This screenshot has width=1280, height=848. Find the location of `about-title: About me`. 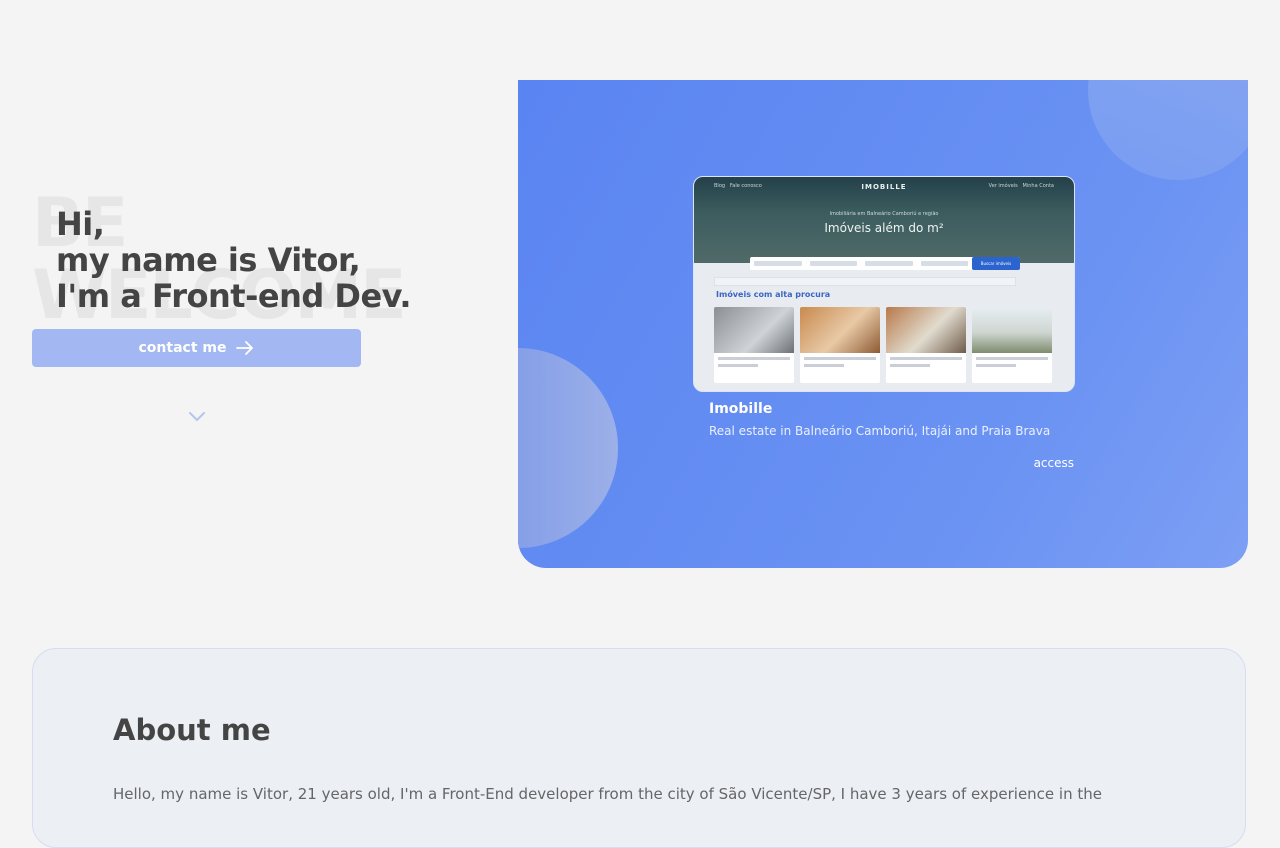

about-title: About me is located at coordinates (192, 730).